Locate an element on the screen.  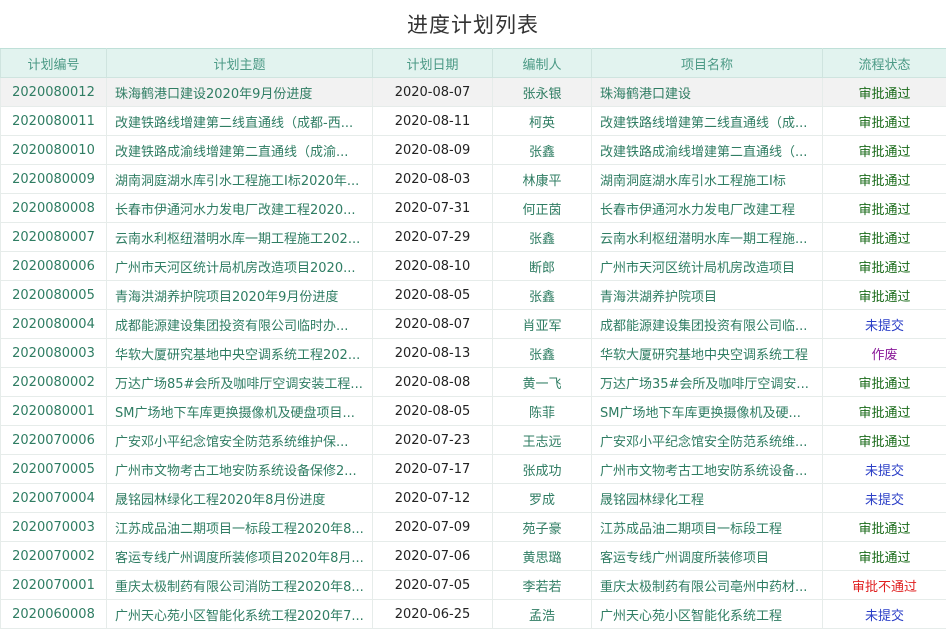
cell-flow-status: 作废 is located at coordinates (884, 353).